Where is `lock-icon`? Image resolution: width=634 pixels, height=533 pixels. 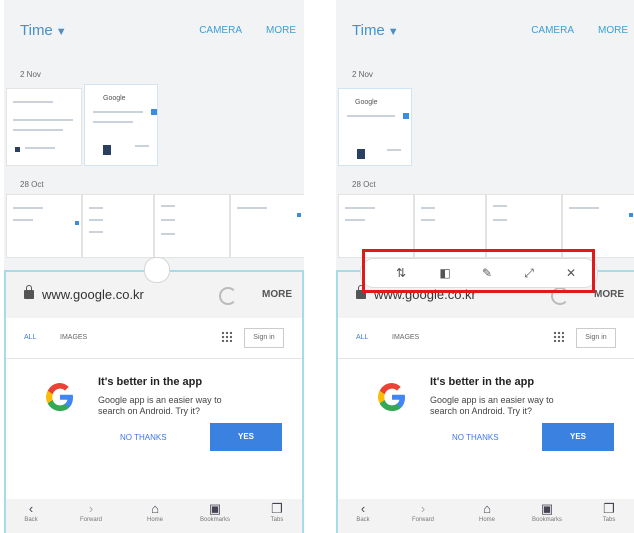
lock-icon is located at coordinates (29, 292).